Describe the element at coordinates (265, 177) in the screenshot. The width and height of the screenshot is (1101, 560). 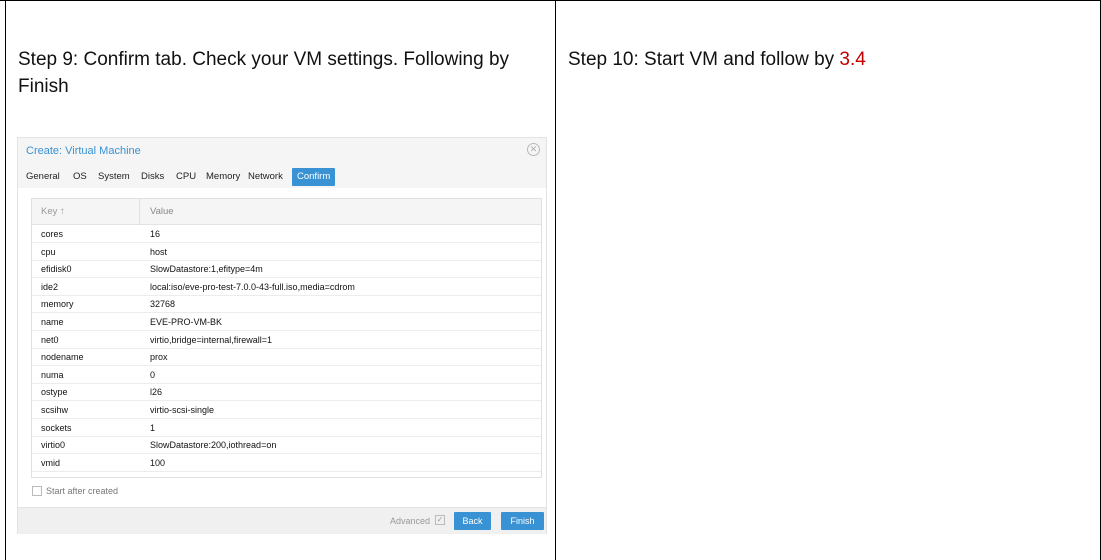
I see `tab-network: Network` at that location.